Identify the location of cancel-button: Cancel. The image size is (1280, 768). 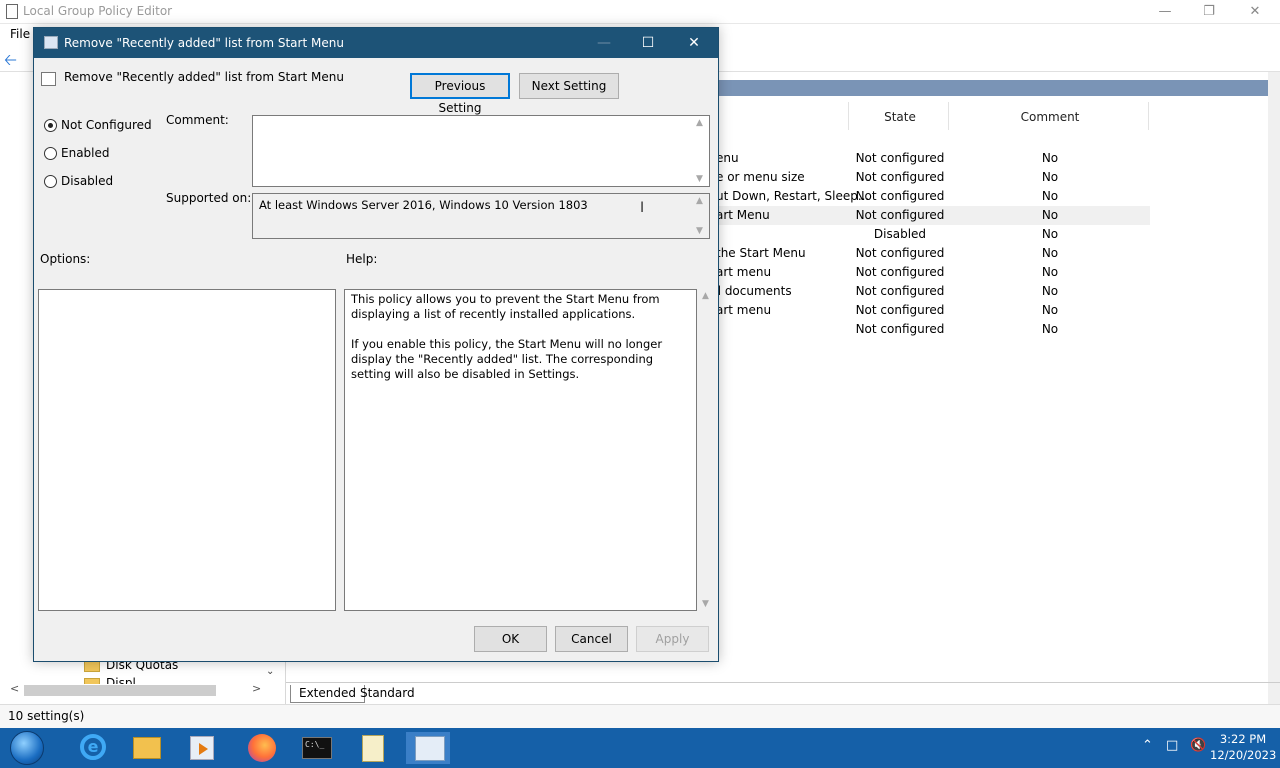
(591, 639).